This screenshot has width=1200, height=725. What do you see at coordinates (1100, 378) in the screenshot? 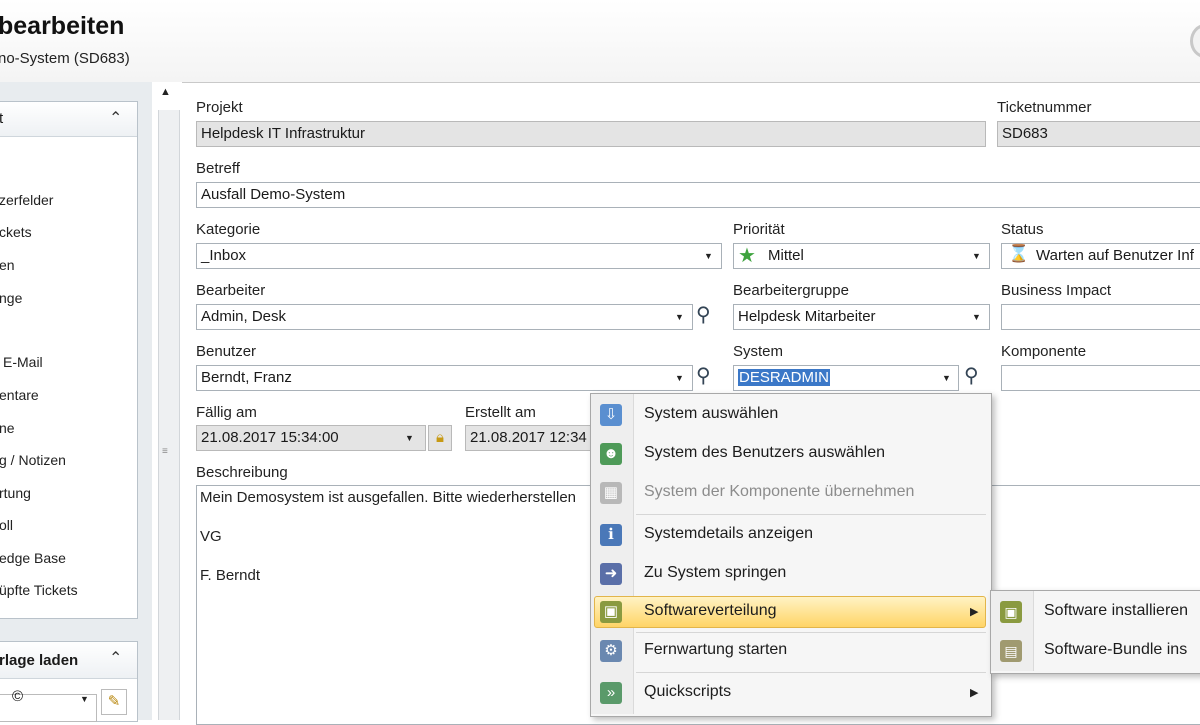
I see `komponente-field` at bounding box center [1100, 378].